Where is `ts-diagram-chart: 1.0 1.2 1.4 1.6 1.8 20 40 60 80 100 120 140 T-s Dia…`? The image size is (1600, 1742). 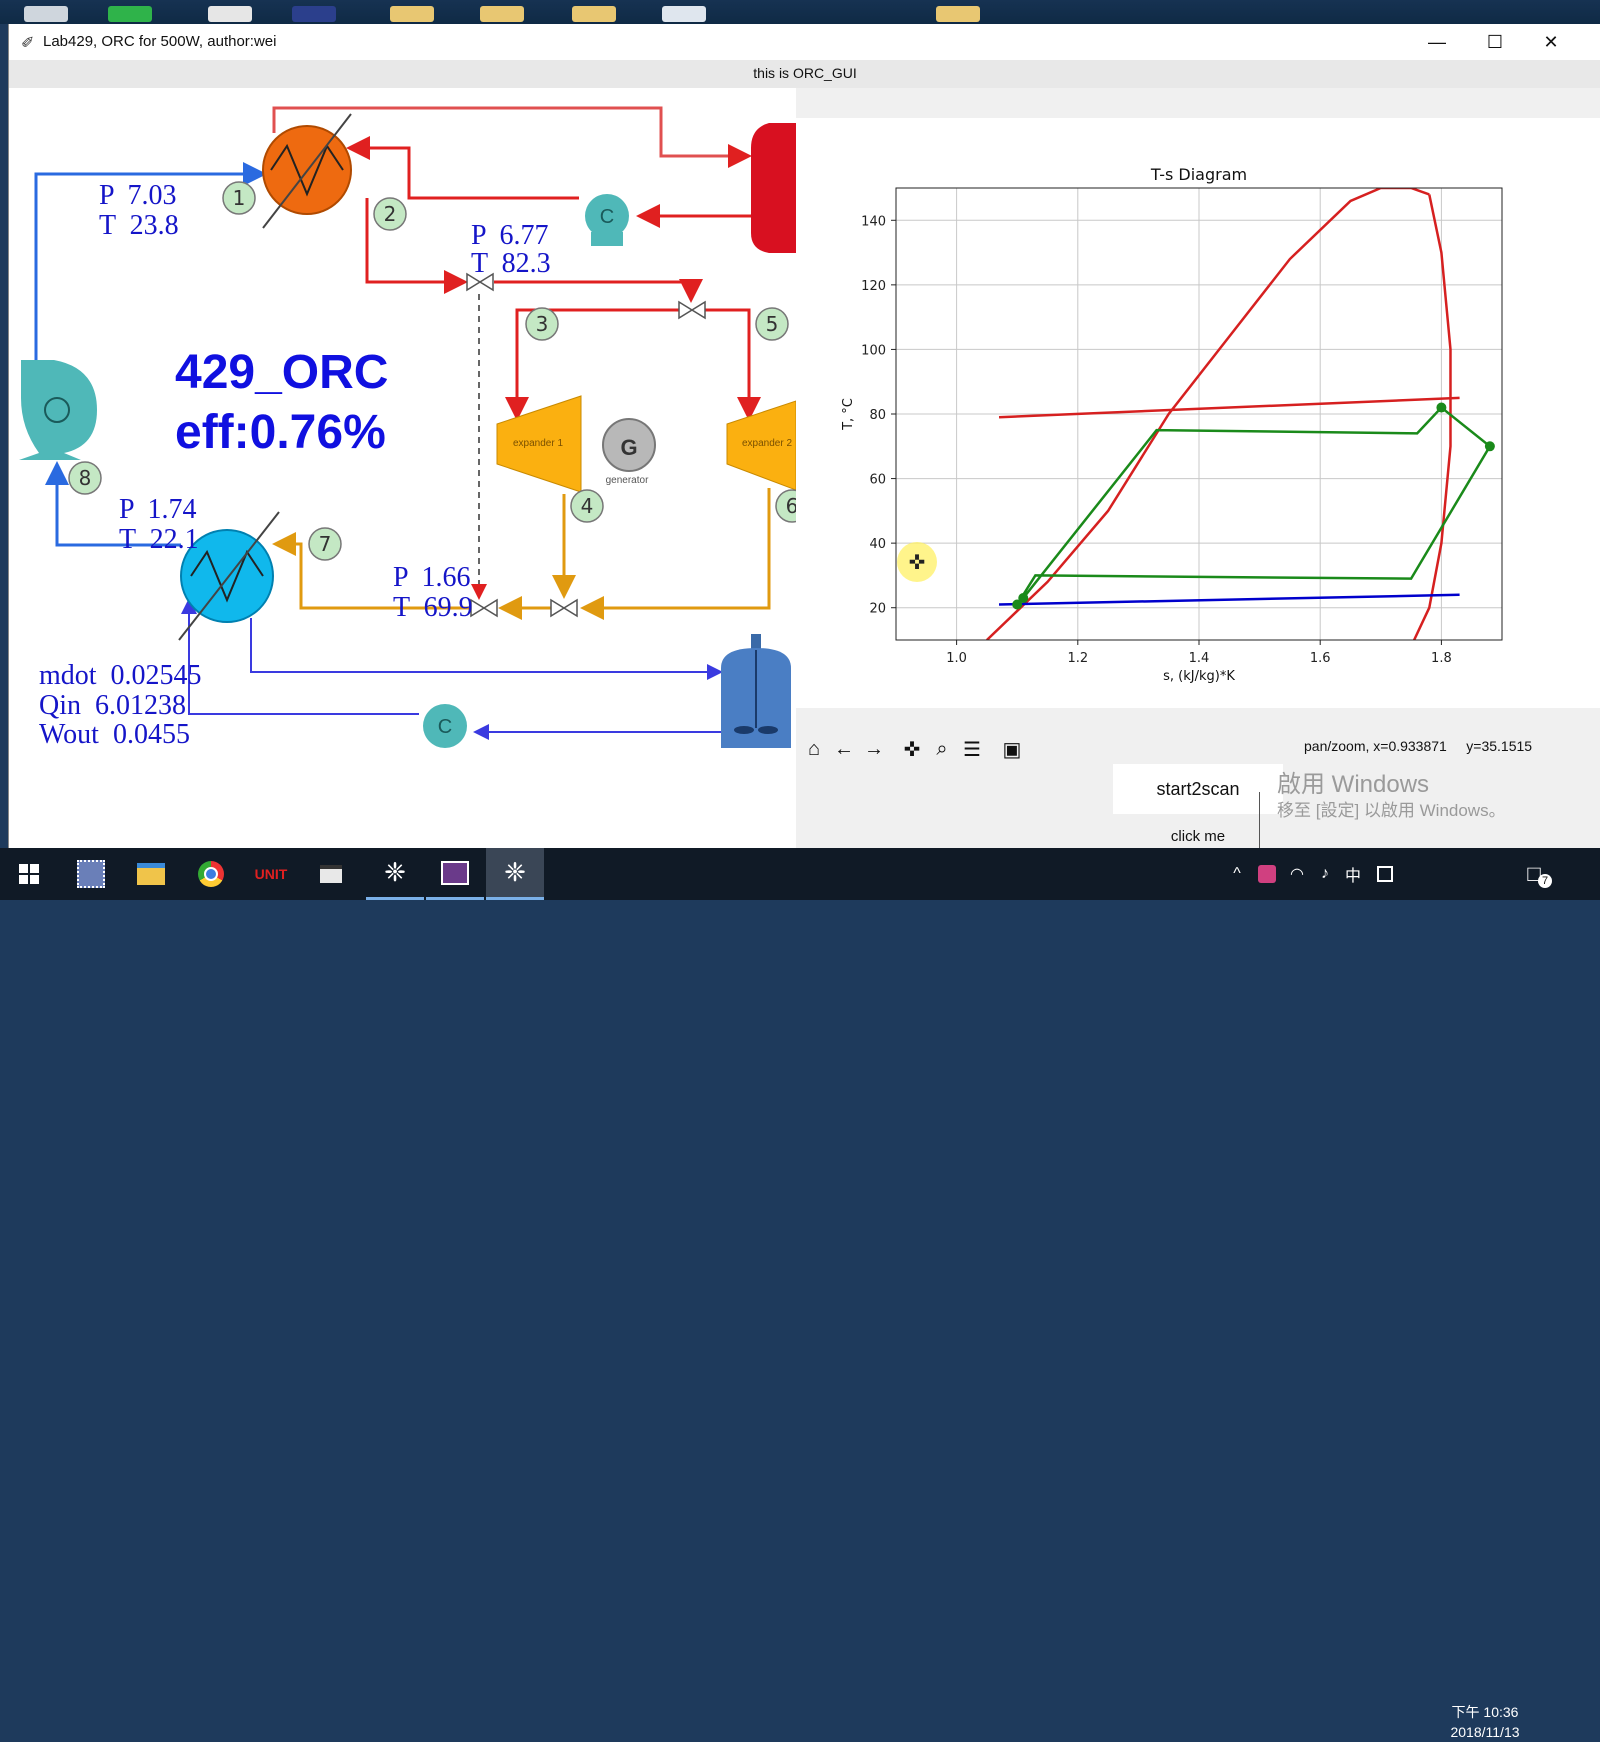
ts-diagram-chart: 1.0 1.2 1.4 1.6 1.8 20 40 60 80 100 120 140 T-s Dia… is located at coordinates (1172, 424).